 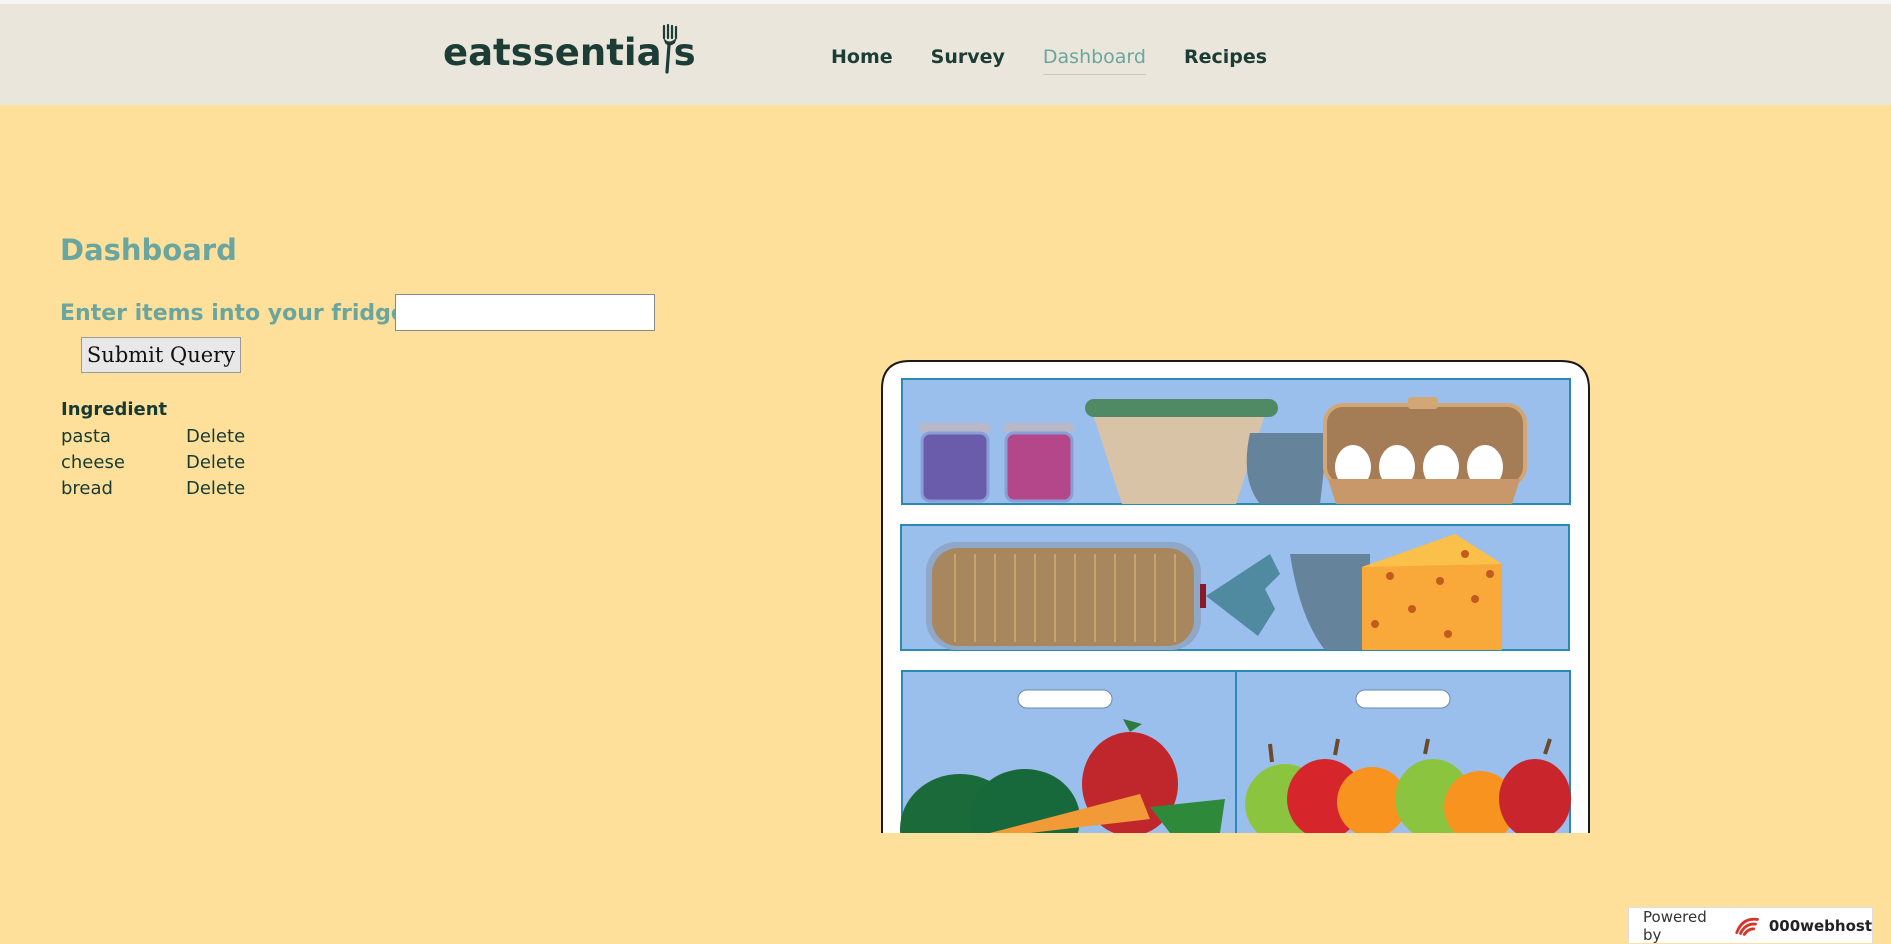 I want to click on powered-by-badge: Powered by 000webhost, so click(x=1750, y=925).